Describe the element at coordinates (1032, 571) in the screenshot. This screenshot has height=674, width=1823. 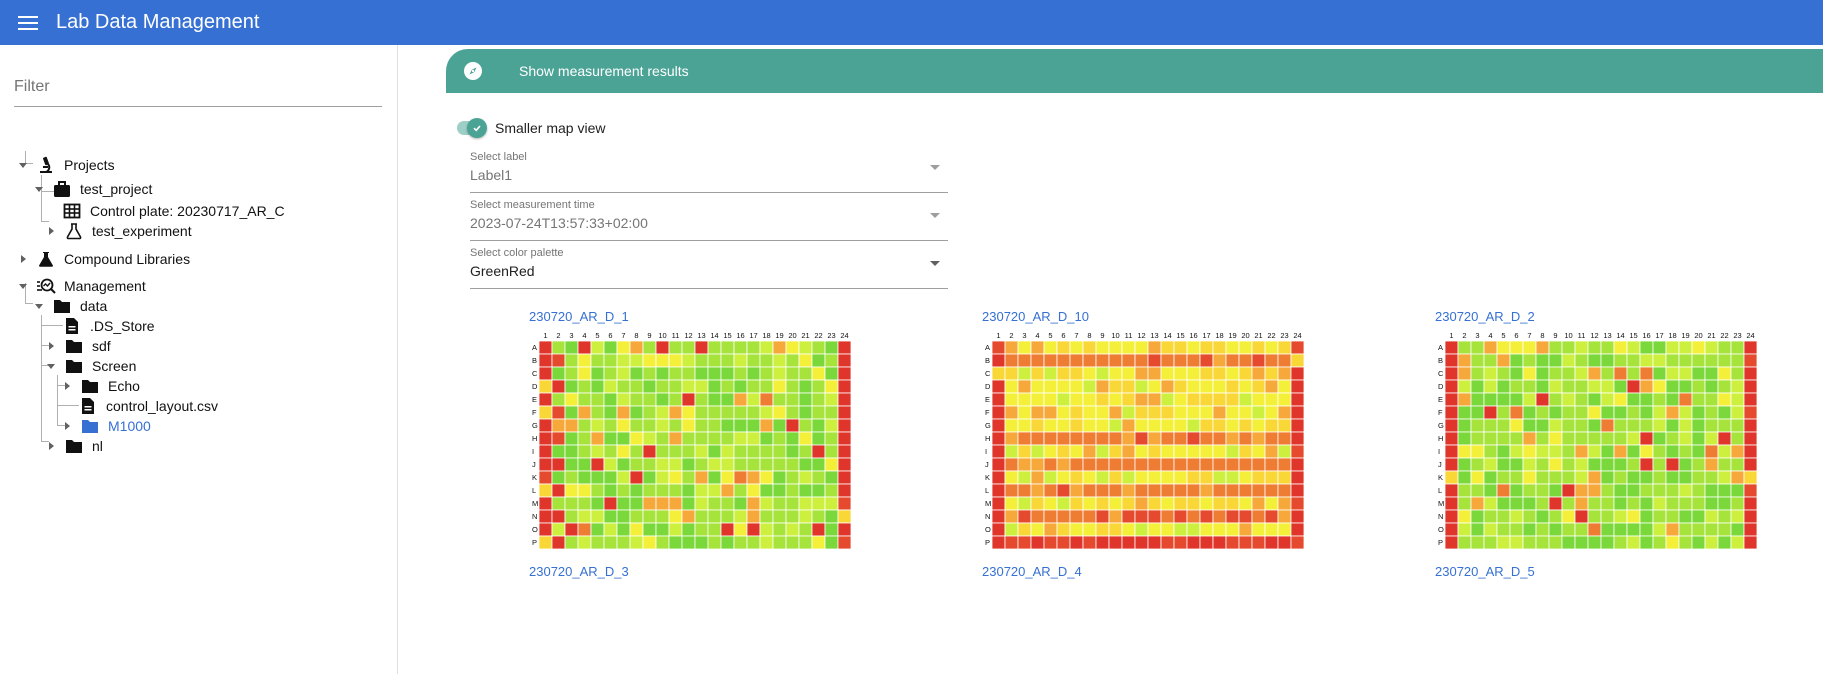
I see `plate-title: 230720_AR_D_4` at that location.